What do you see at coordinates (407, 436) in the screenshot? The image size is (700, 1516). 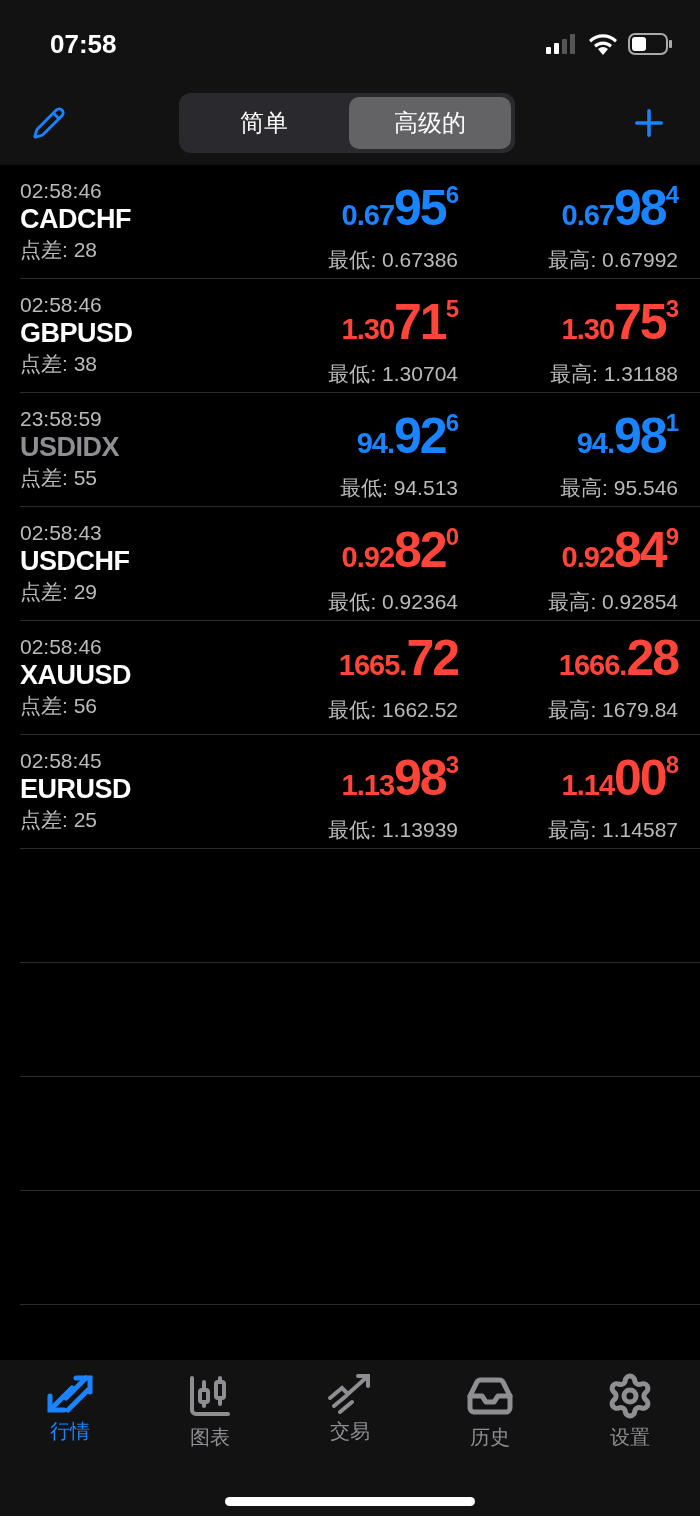 I see `bid-price: 94.92$^{6}$` at bounding box center [407, 436].